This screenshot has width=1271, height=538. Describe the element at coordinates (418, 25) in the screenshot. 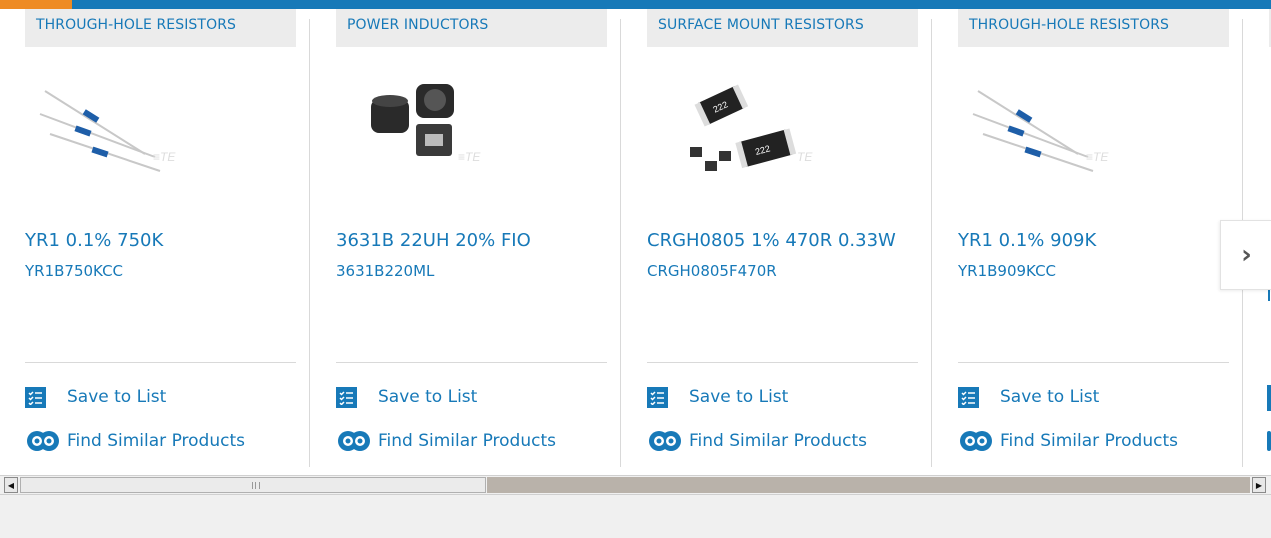

I see `category-label: POWER INDUCTORS` at that location.